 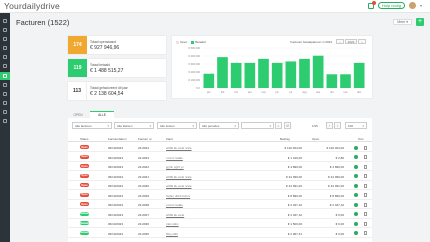 I want to click on chevron-down-icon: ▾, so click(x=421, y=5).